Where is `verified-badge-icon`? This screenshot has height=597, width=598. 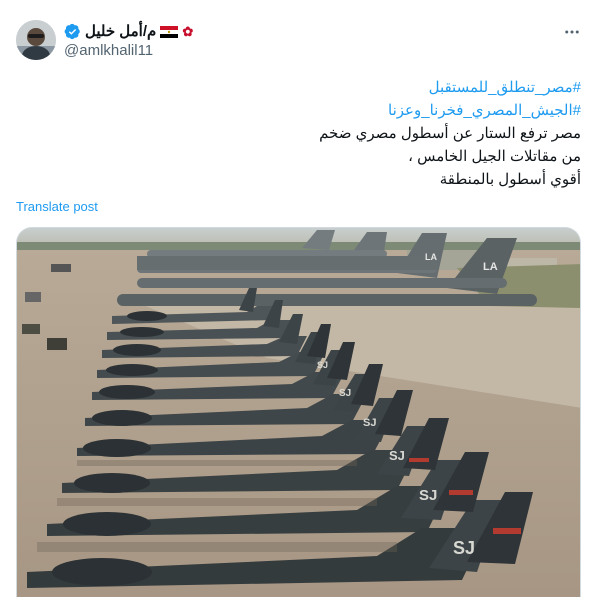
verified-badge-icon is located at coordinates (72, 31).